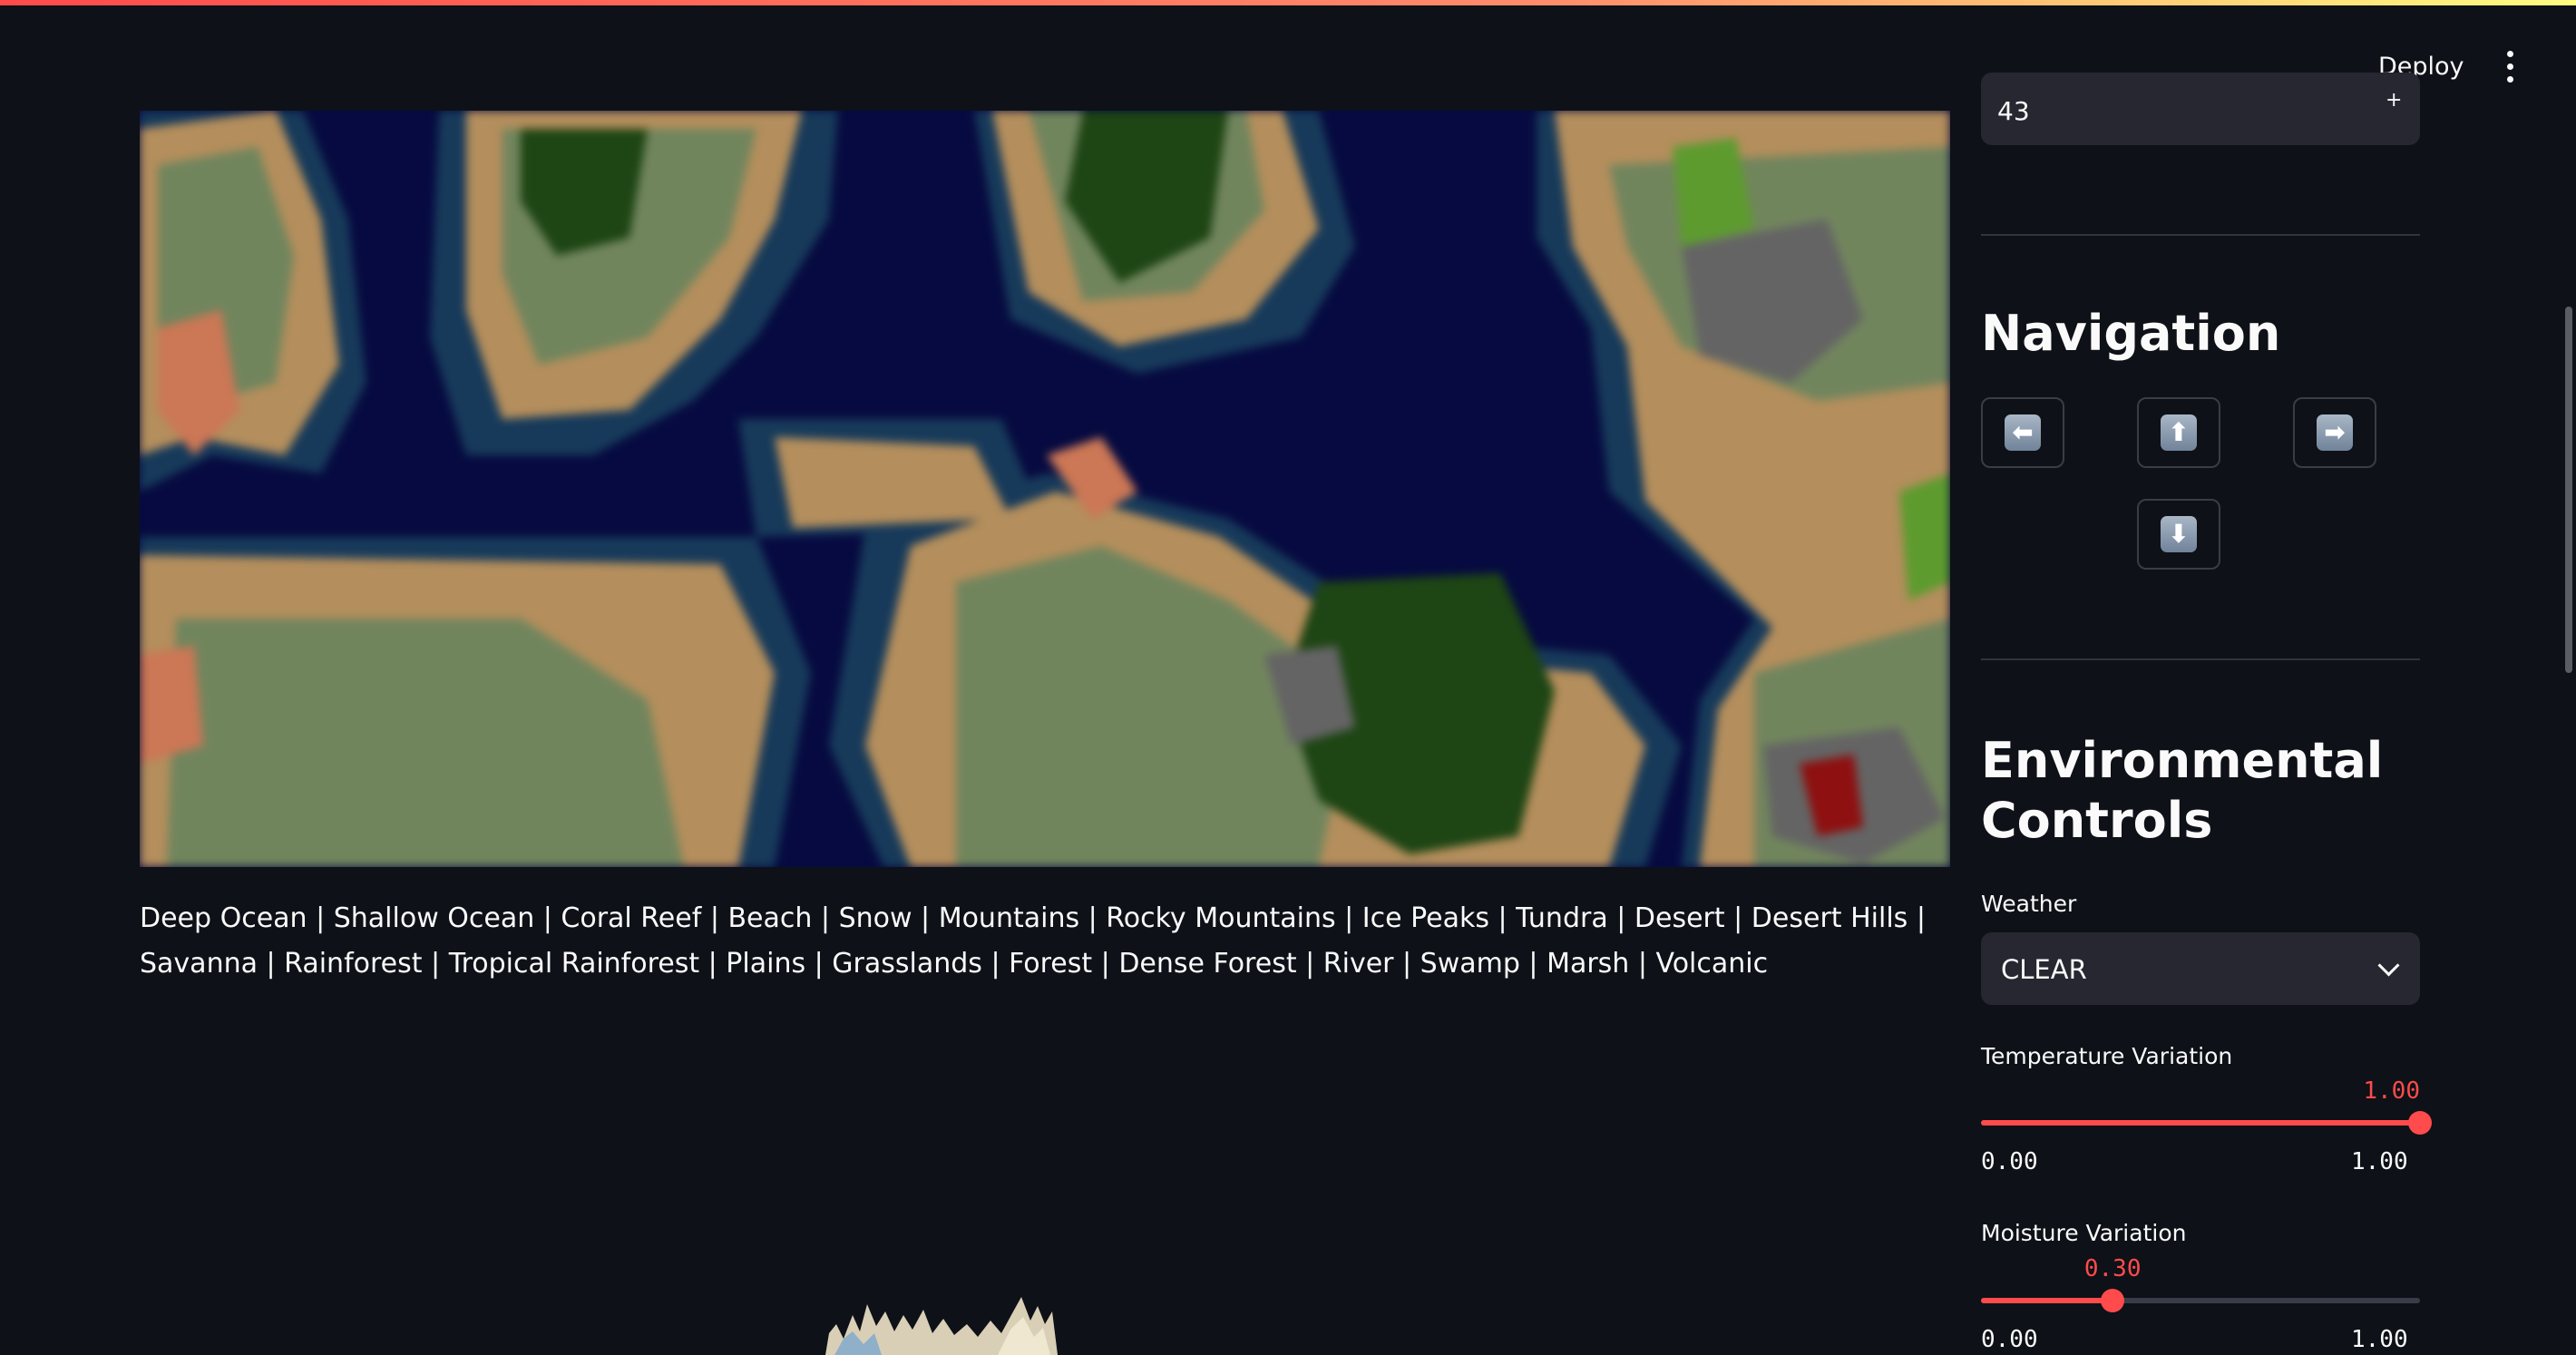 This screenshot has height=1355, width=2576. I want to click on nav-right-button: ➡, so click(2334, 432).